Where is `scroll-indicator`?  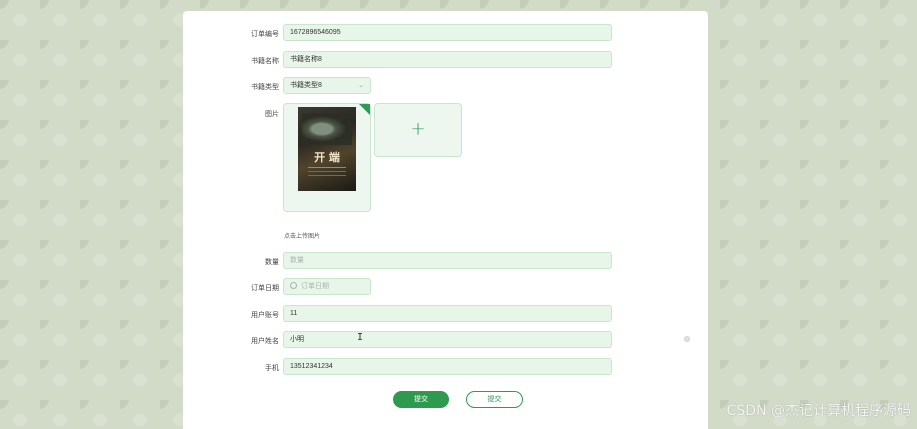
scroll-indicator is located at coordinates (687, 339).